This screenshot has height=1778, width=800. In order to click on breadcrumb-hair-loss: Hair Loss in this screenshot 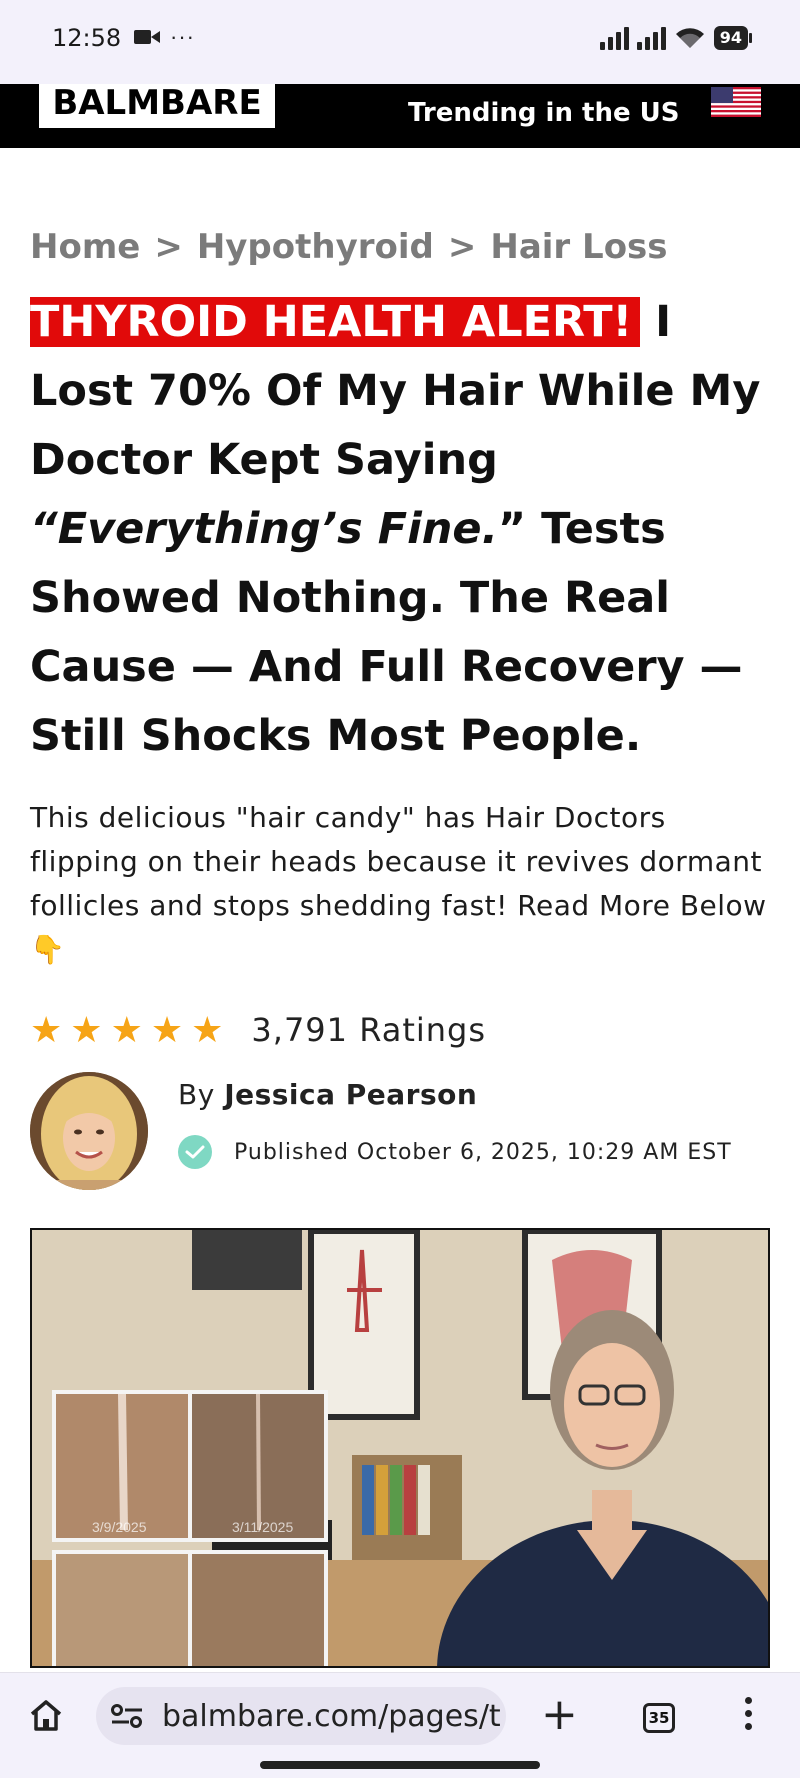, I will do `click(578, 247)`.